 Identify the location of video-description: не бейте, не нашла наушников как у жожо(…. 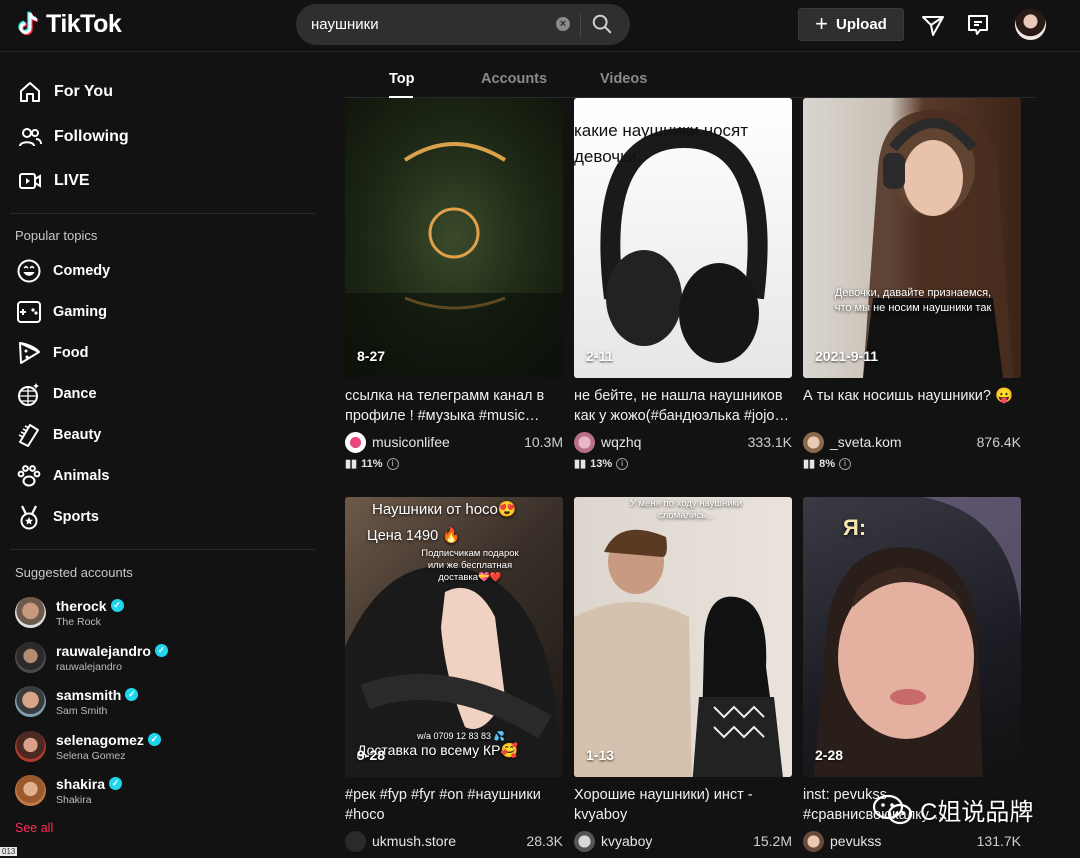
(683, 406).